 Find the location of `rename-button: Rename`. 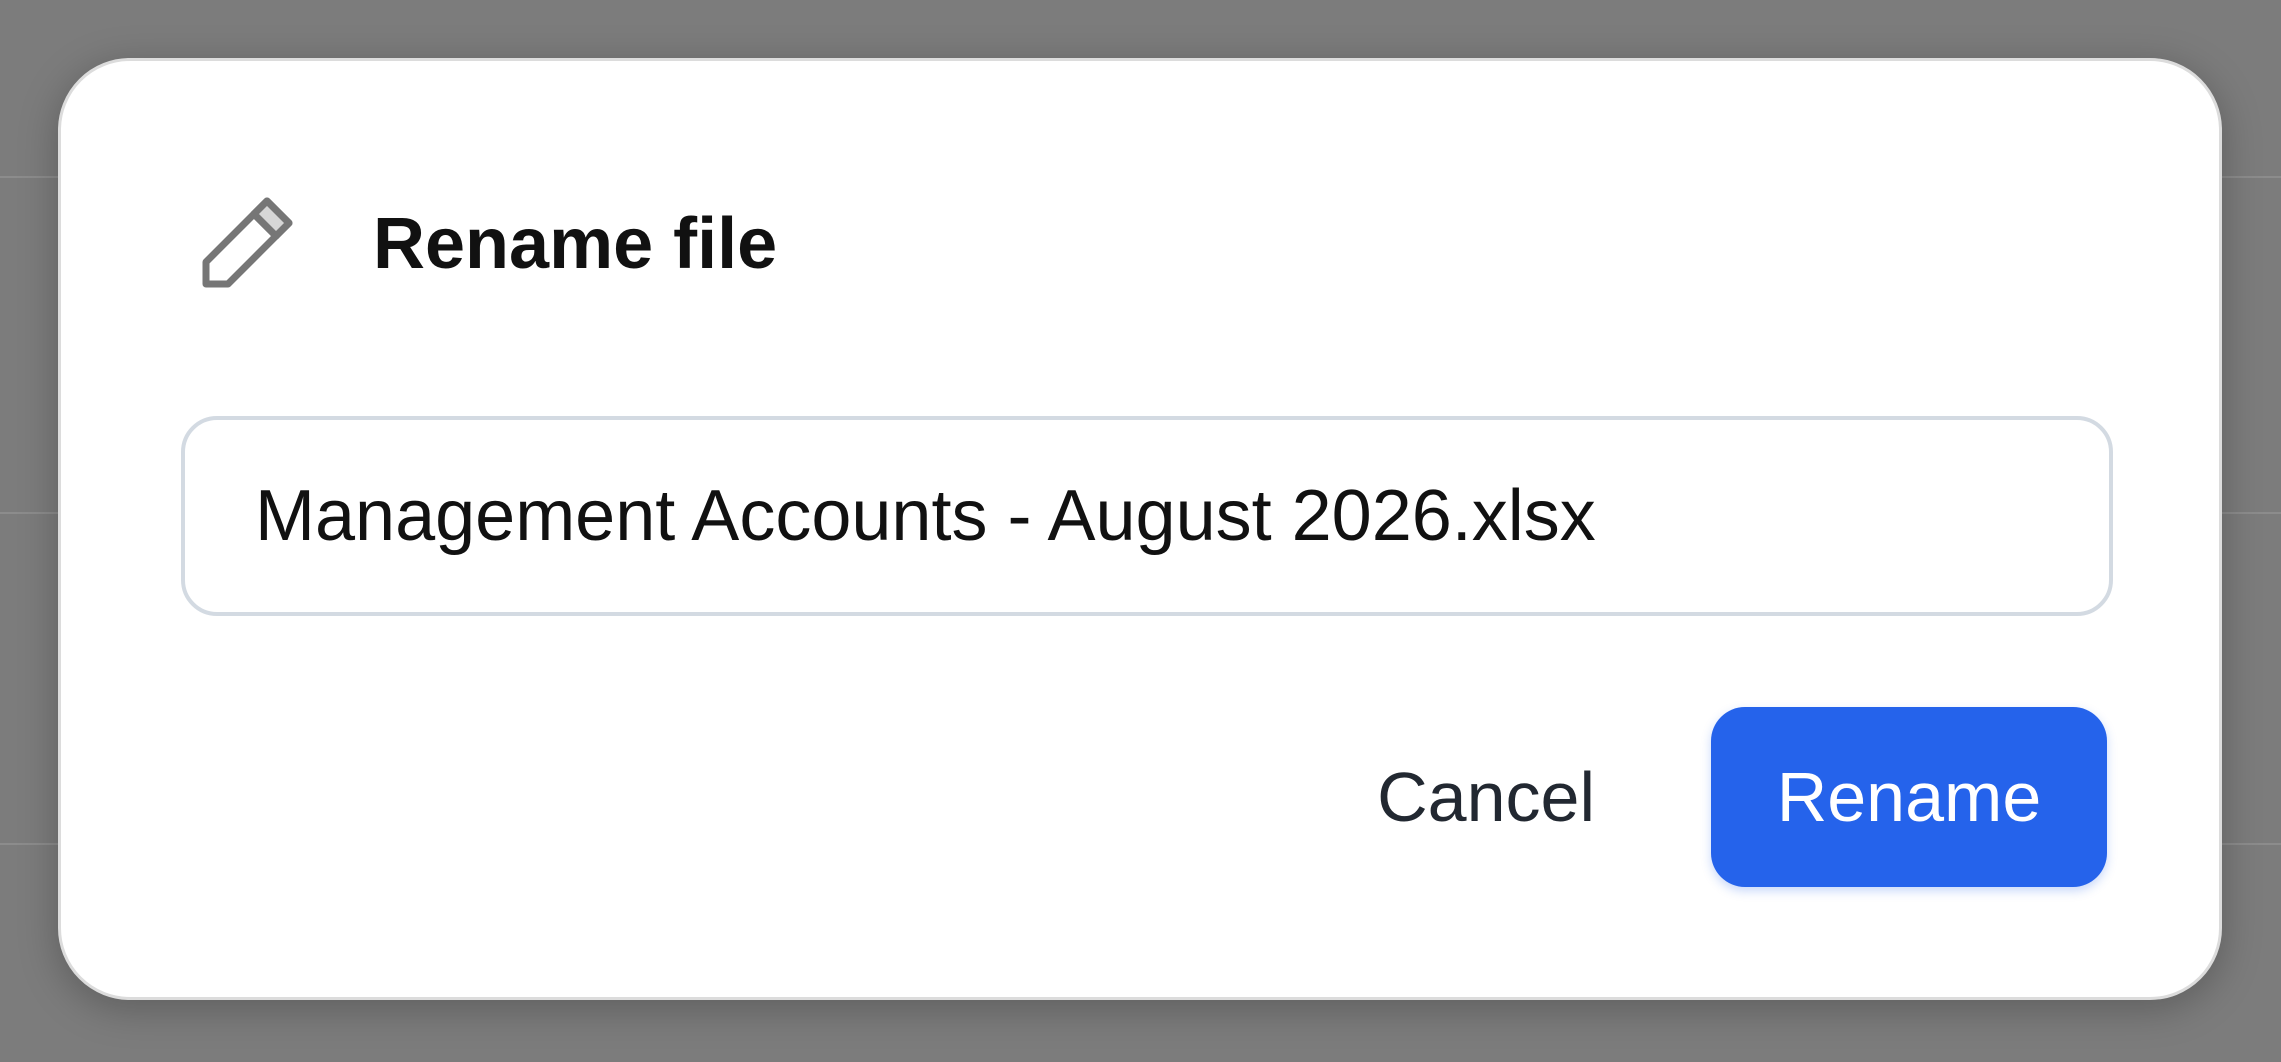

rename-button: Rename is located at coordinates (1909, 797).